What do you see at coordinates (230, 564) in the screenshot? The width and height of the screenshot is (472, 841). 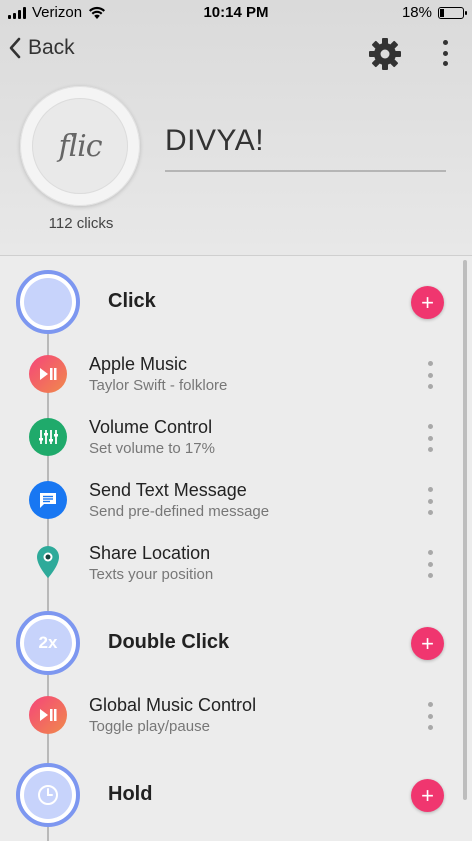 I see `action-share-location: Share Location Texts your position` at bounding box center [230, 564].